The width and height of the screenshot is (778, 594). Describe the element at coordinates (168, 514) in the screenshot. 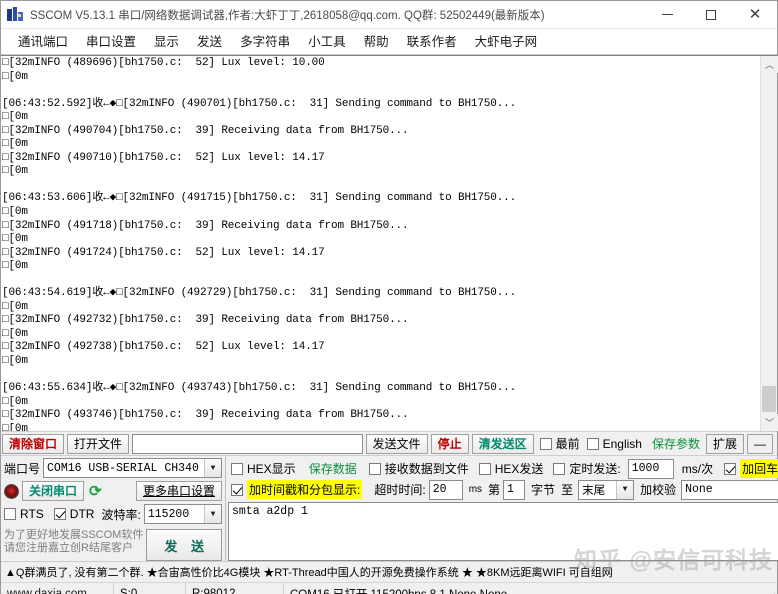

I see `baud-value: 115200` at that location.